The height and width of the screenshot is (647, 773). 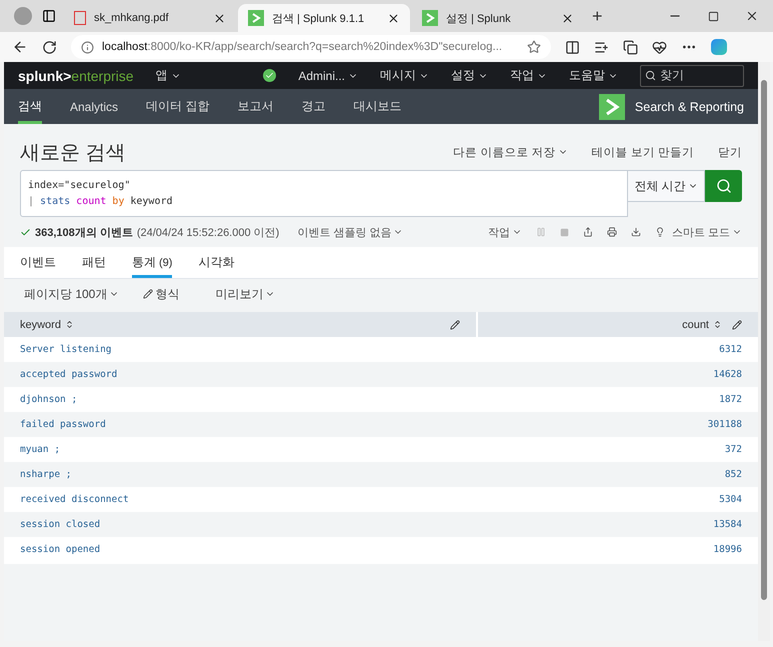 What do you see at coordinates (593, 75) in the screenshot?
I see `top-menu: 도움말` at bounding box center [593, 75].